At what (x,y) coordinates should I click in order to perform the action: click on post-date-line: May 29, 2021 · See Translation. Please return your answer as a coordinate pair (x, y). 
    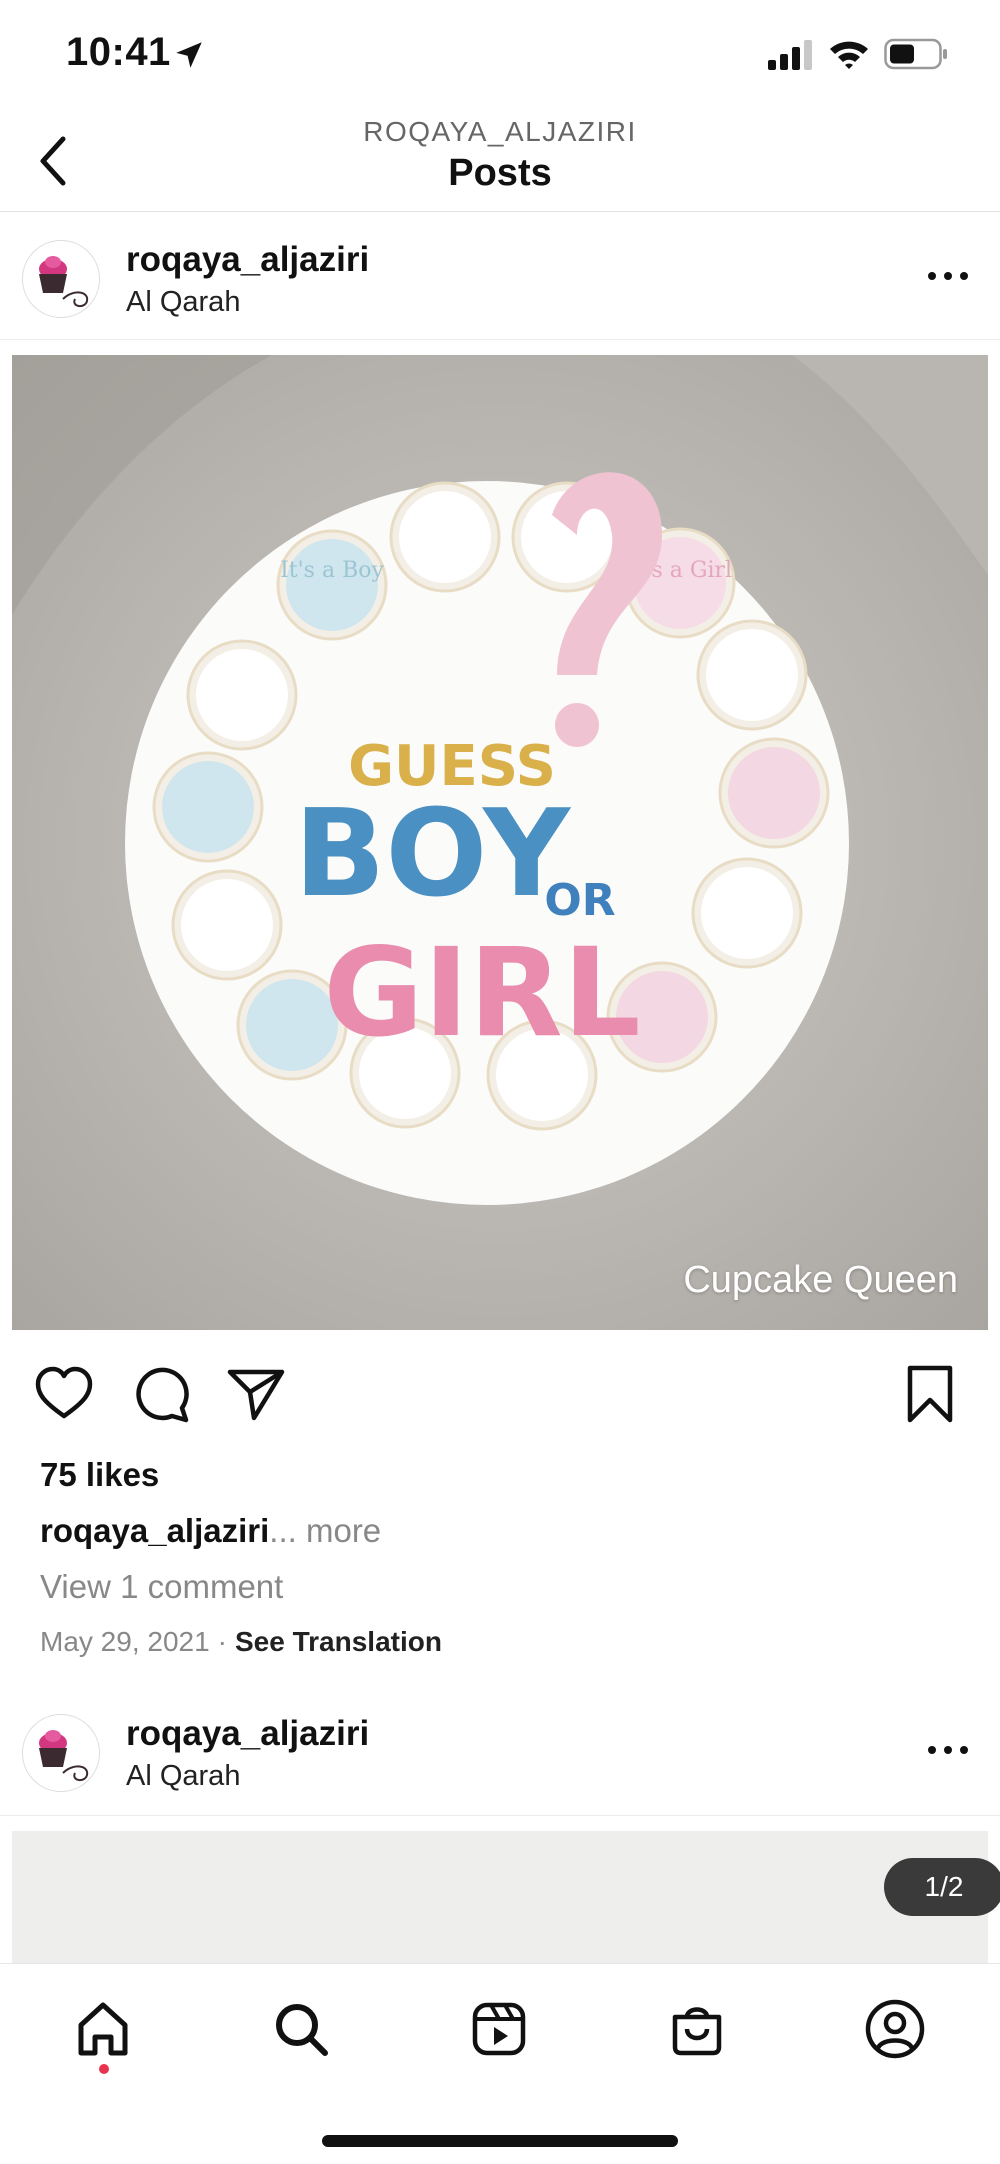
    Looking at the image, I should click on (241, 1642).